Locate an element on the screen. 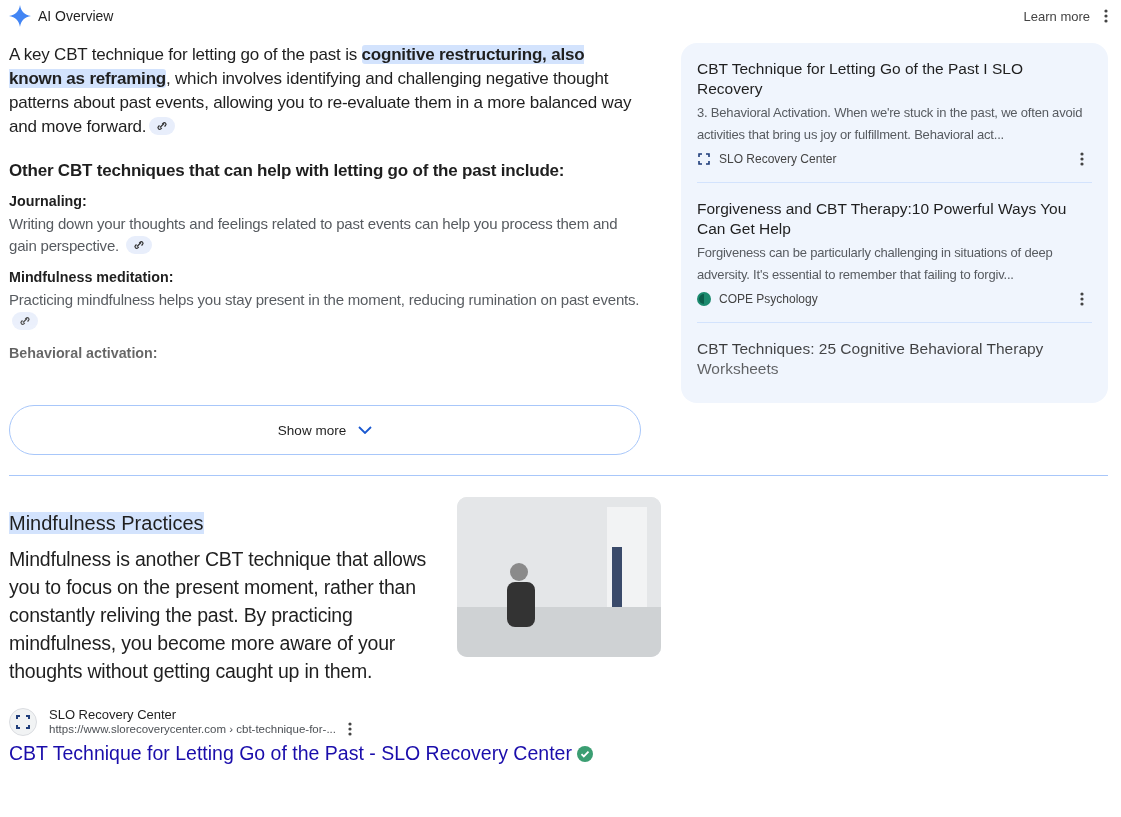 Image resolution: width=1121 pixels, height=817 pixels. technique-title: Mindfulness meditation: is located at coordinates (92, 277).